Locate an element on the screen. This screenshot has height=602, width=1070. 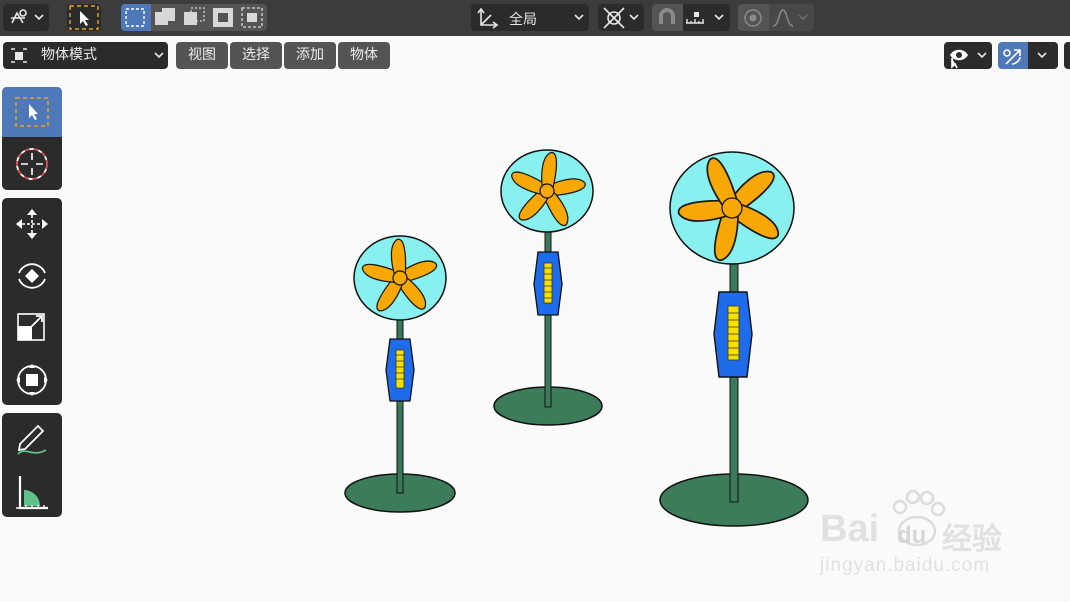
select-mode-subtract-button is located at coordinates (194, 17).